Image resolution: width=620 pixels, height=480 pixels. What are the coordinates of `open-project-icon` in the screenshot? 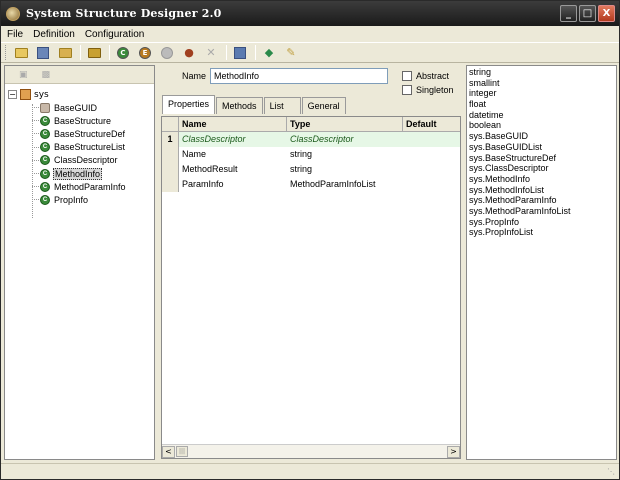 It's located at (65, 53).